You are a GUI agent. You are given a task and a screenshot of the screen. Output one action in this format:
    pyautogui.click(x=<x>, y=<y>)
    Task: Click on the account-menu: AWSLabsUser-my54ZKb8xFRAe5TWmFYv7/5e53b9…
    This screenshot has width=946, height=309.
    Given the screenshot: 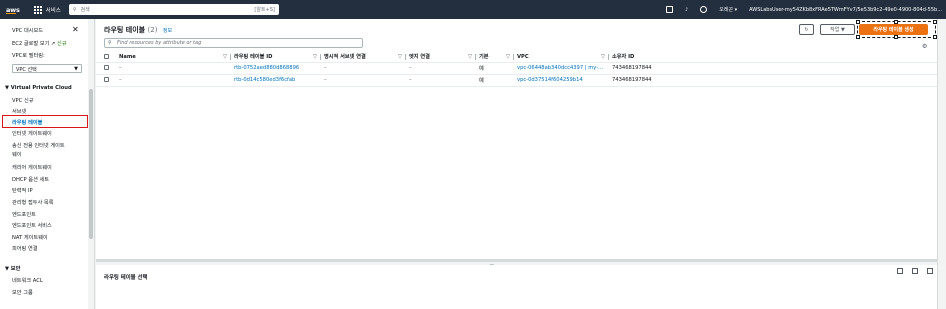 What is the action you would take?
    pyautogui.click(x=845, y=10)
    